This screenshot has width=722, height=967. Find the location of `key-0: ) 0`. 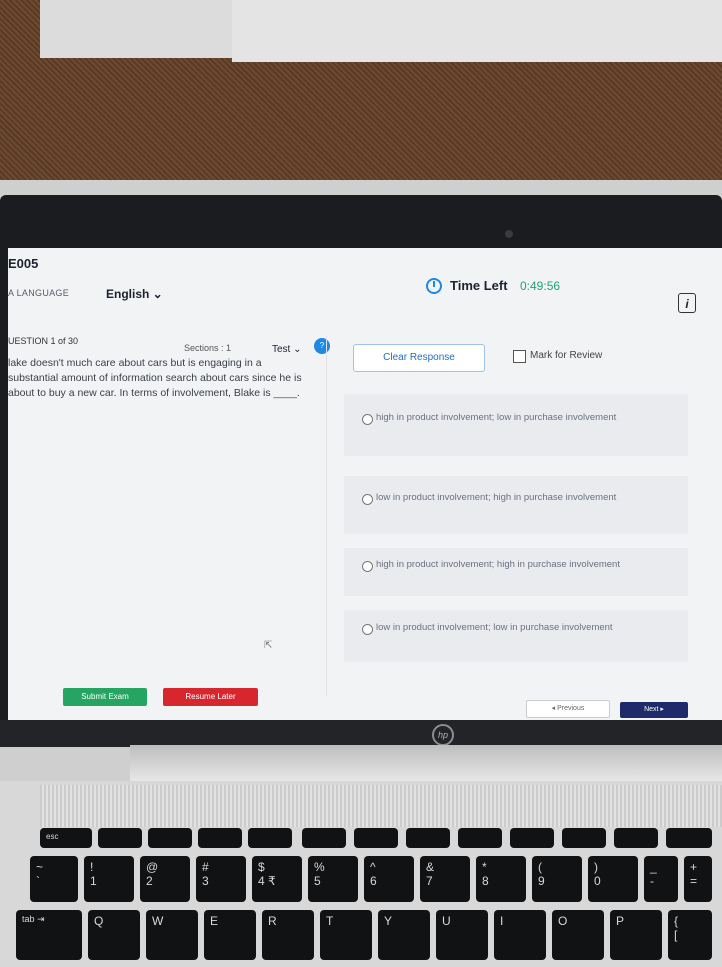

key-0: ) 0 is located at coordinates (613, 879).